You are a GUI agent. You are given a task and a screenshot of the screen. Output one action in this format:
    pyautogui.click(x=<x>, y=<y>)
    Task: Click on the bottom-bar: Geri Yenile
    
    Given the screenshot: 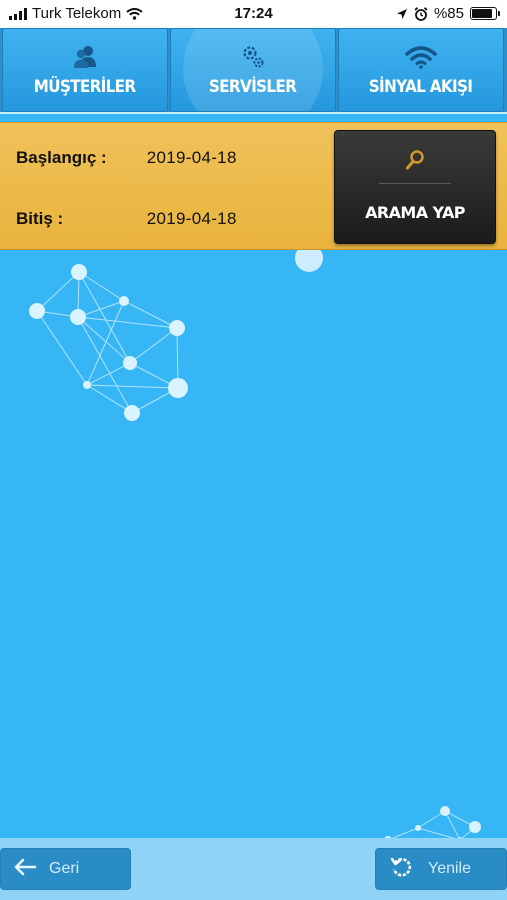 What is the action you would take?
    pyautogui.click(x=253, y=869)
    